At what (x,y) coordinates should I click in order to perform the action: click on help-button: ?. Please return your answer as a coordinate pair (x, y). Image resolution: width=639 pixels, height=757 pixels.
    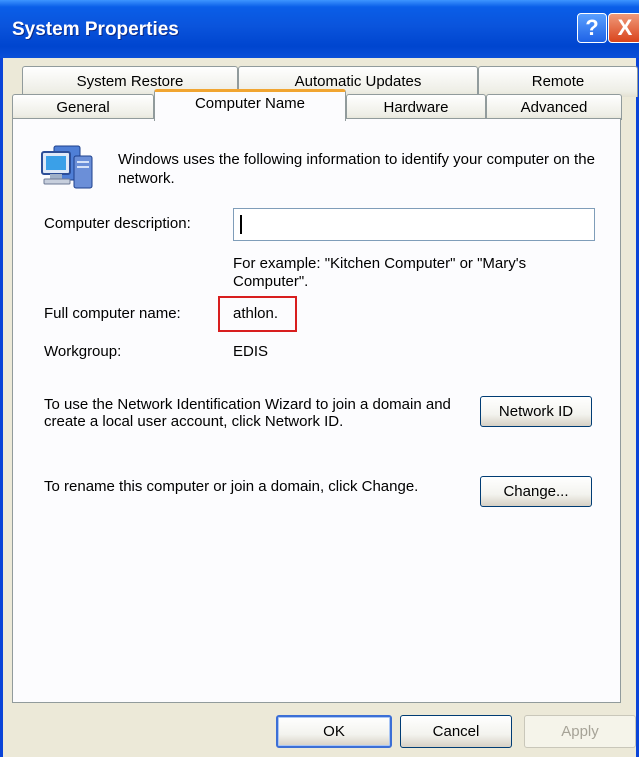
    Looking at the image, I should click on (592, 28).